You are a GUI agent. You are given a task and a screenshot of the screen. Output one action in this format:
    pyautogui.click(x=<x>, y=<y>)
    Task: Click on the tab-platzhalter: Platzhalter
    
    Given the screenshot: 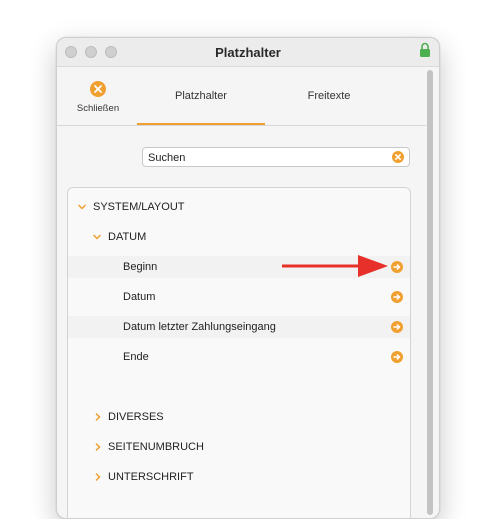 What is the action you would take?
    pyautogui.click(x=201, y=96)
    